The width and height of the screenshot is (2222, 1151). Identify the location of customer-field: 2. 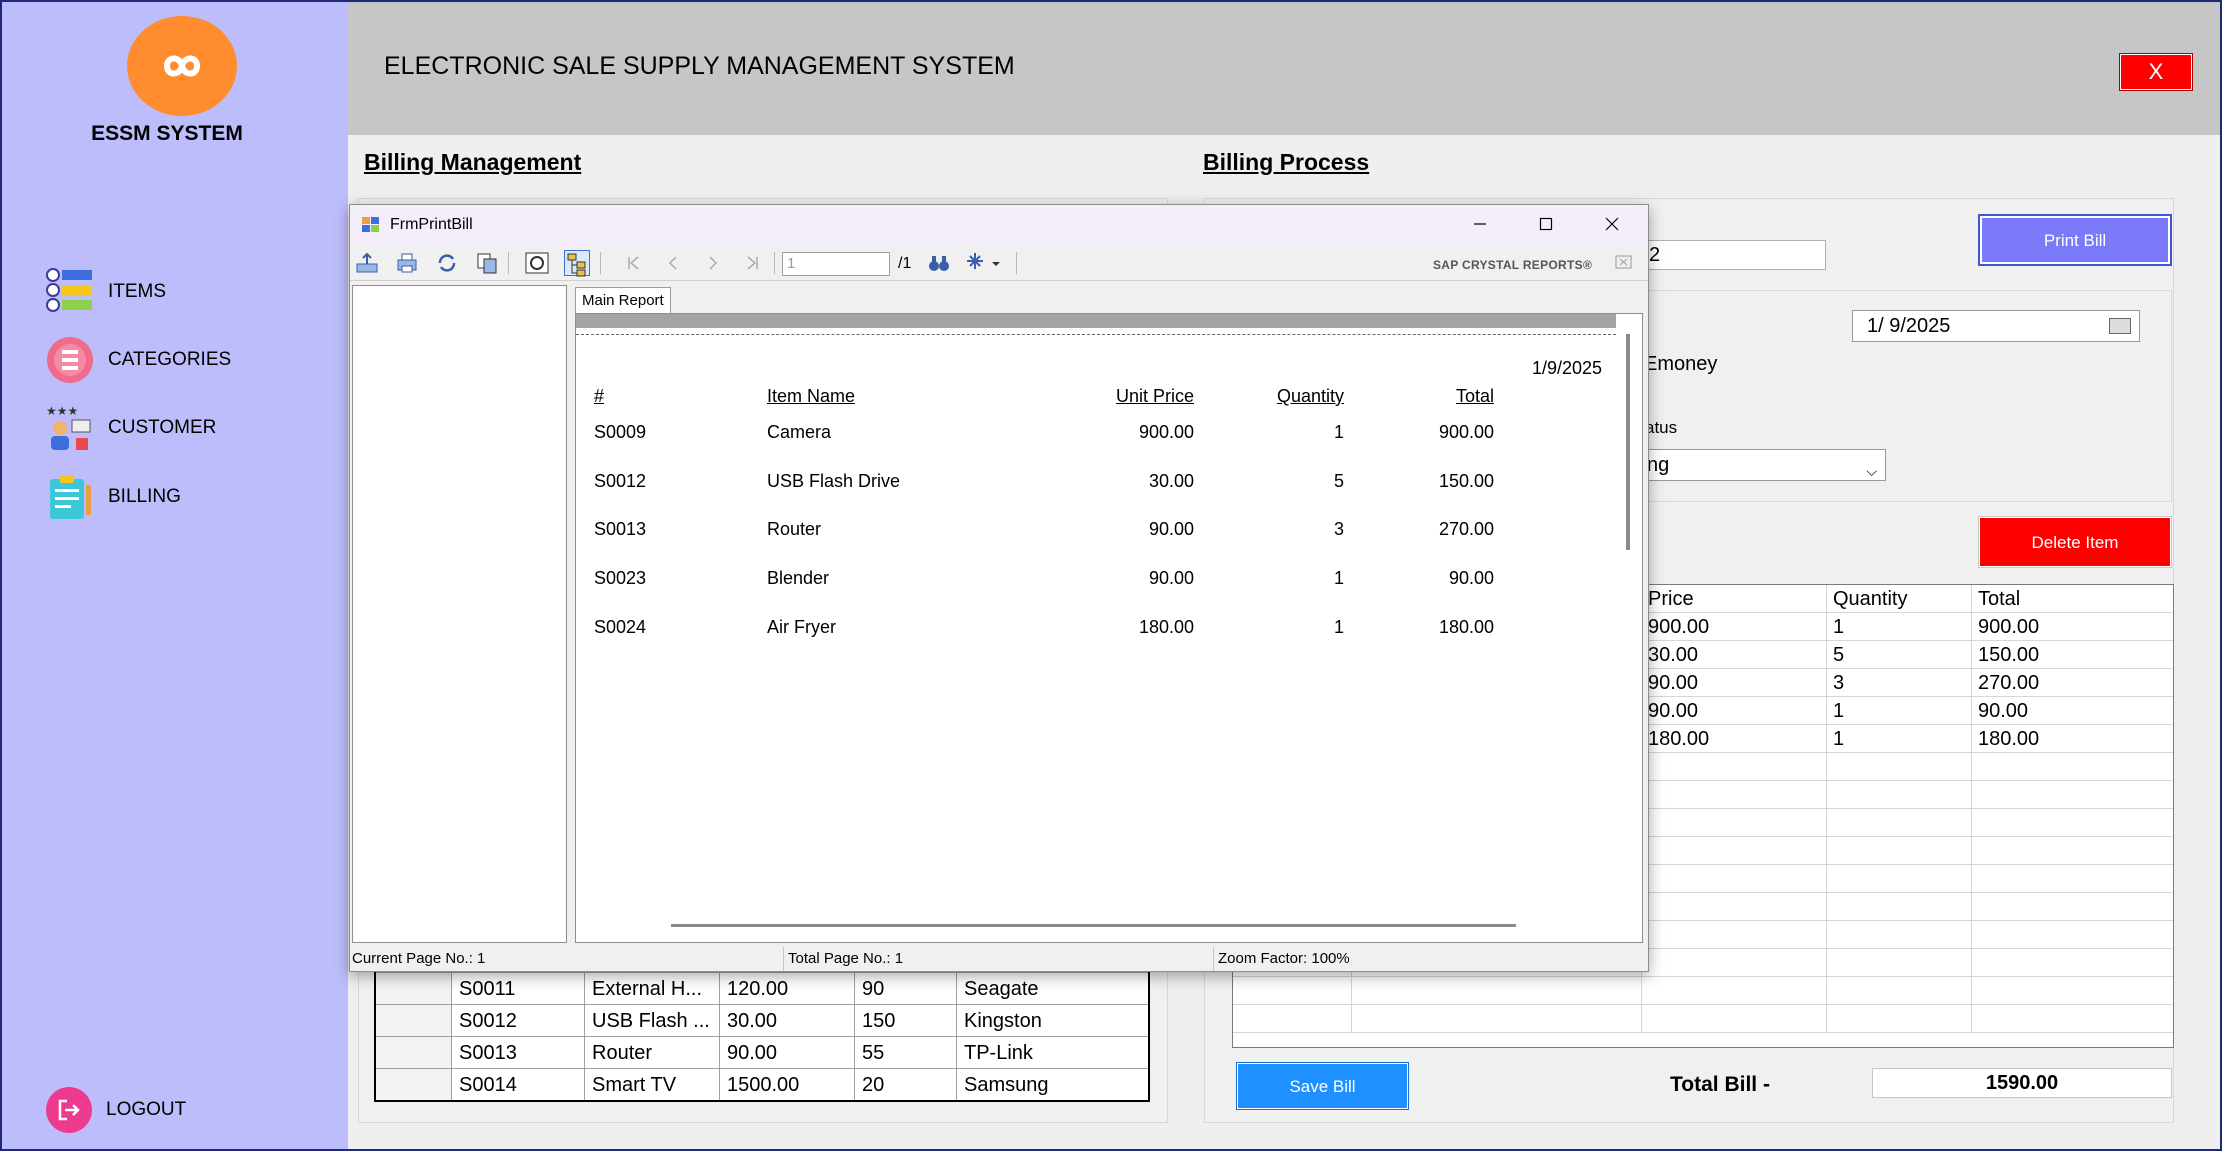
(1733, 255).